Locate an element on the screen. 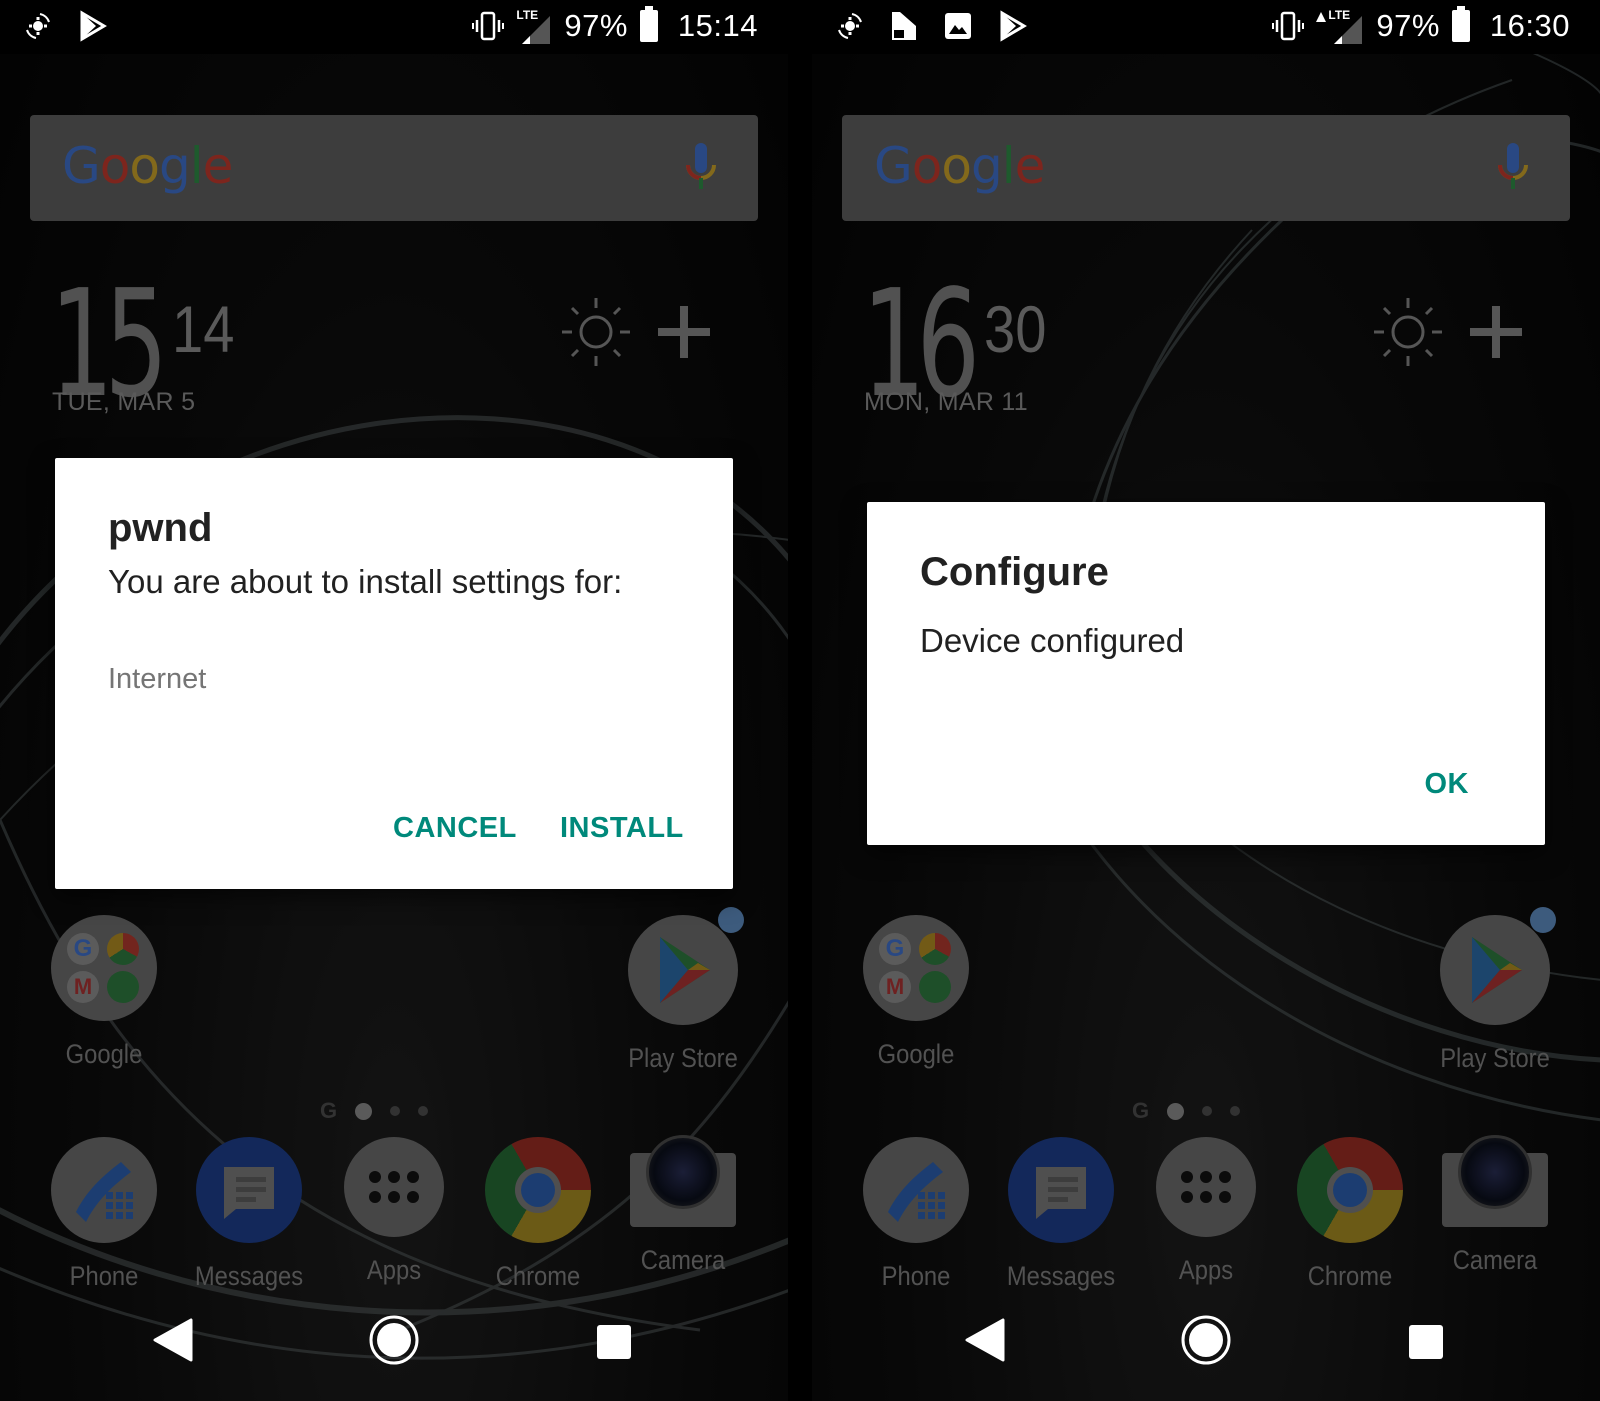 The image size is (1600, 1401). ok-button: OK is located at coordinates (1447, 784).